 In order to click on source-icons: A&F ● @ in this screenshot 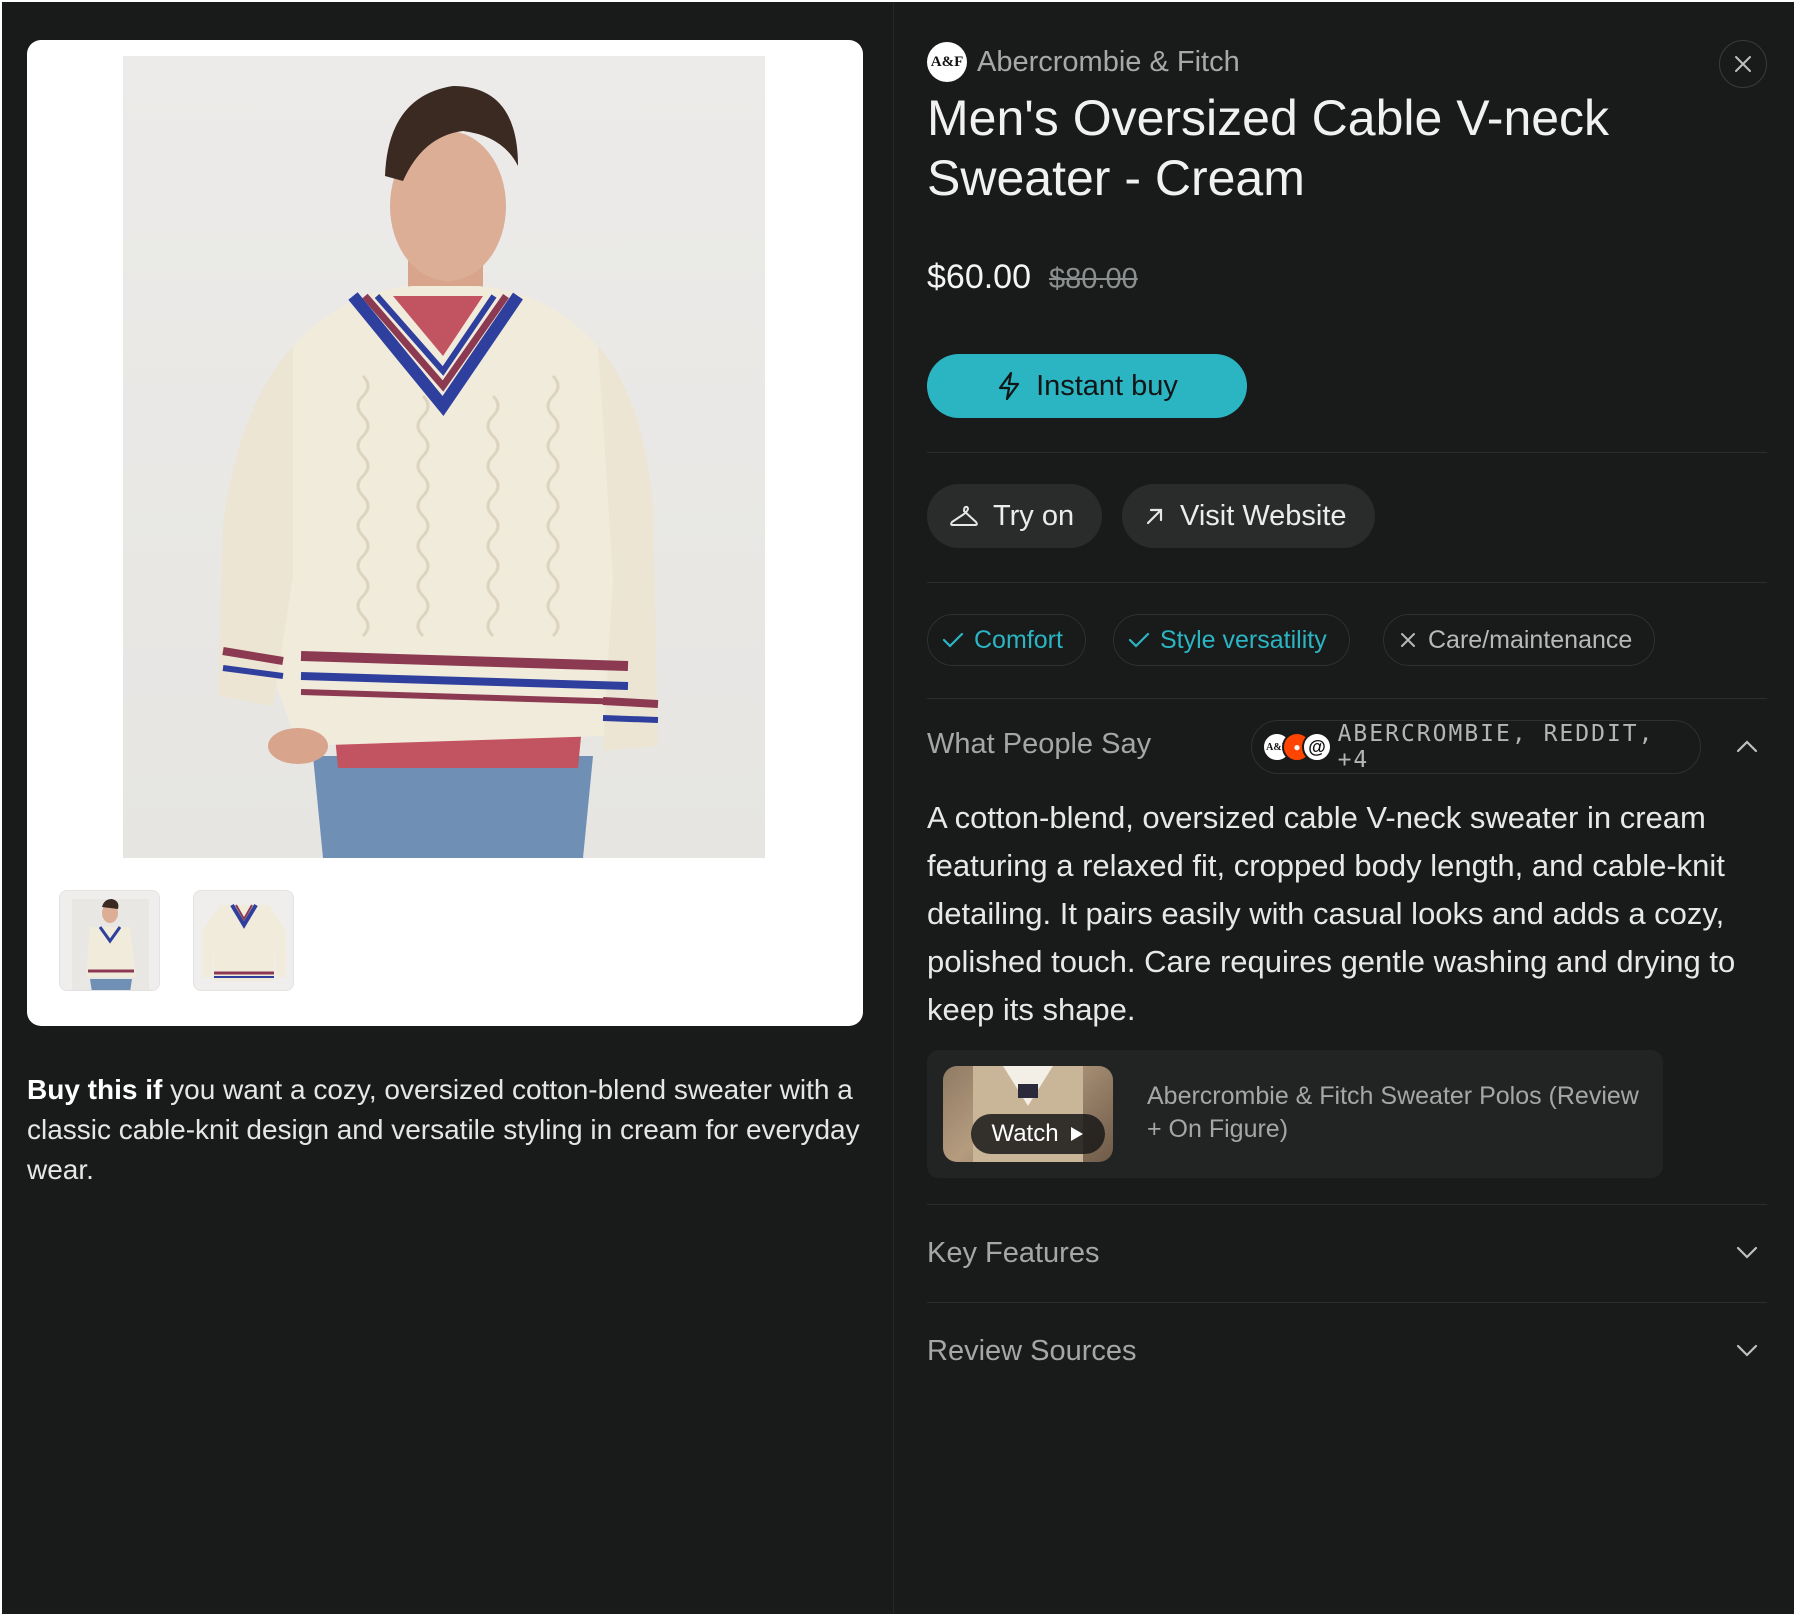, I will do `click(1300, 747)`.